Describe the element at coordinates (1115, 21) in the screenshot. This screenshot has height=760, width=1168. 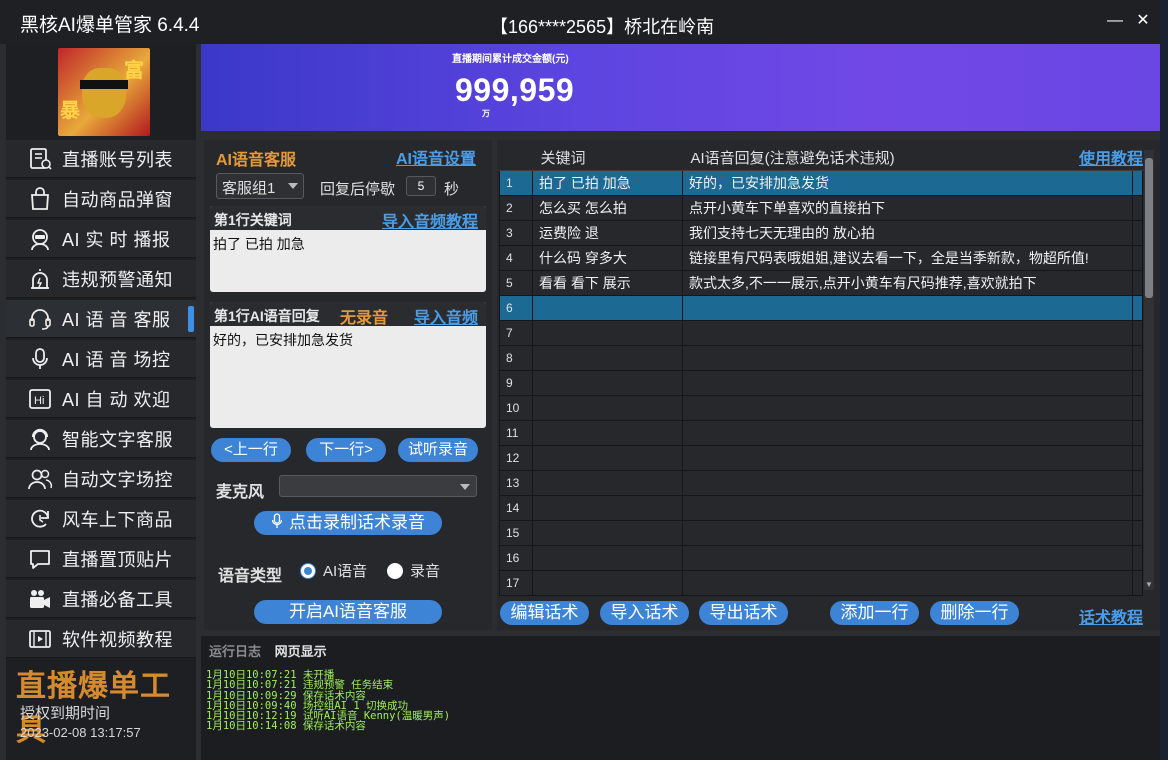
I see `minimize-button: —` at that location.